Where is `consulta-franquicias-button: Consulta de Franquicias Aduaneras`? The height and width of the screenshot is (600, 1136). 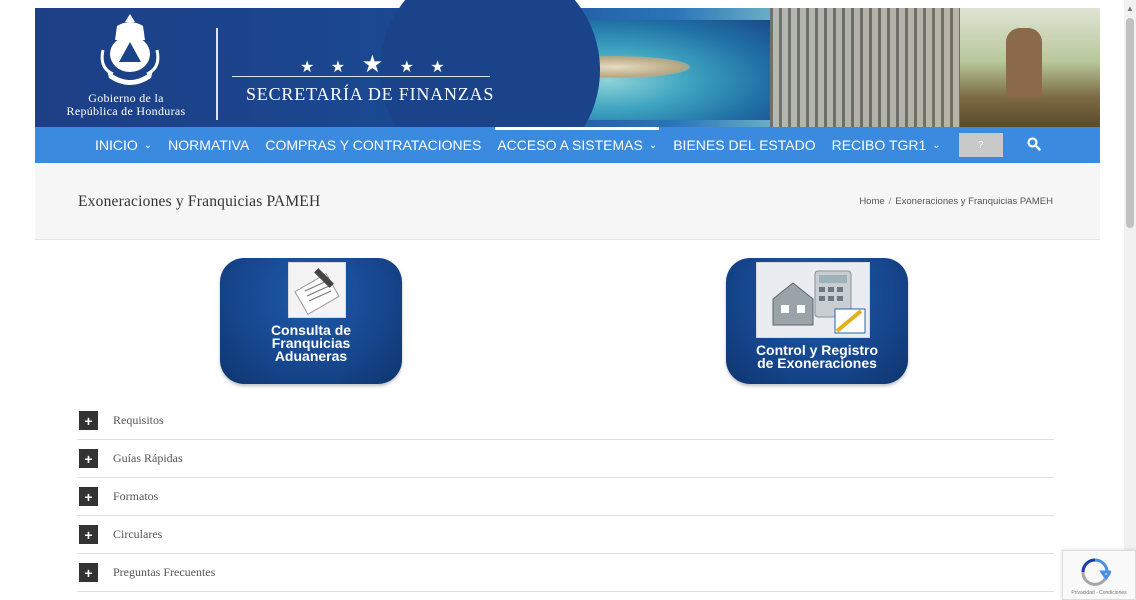 consulta-franquicias-button: Consulta de Franquicias Aduaneras is located at coordinates (311, 321).